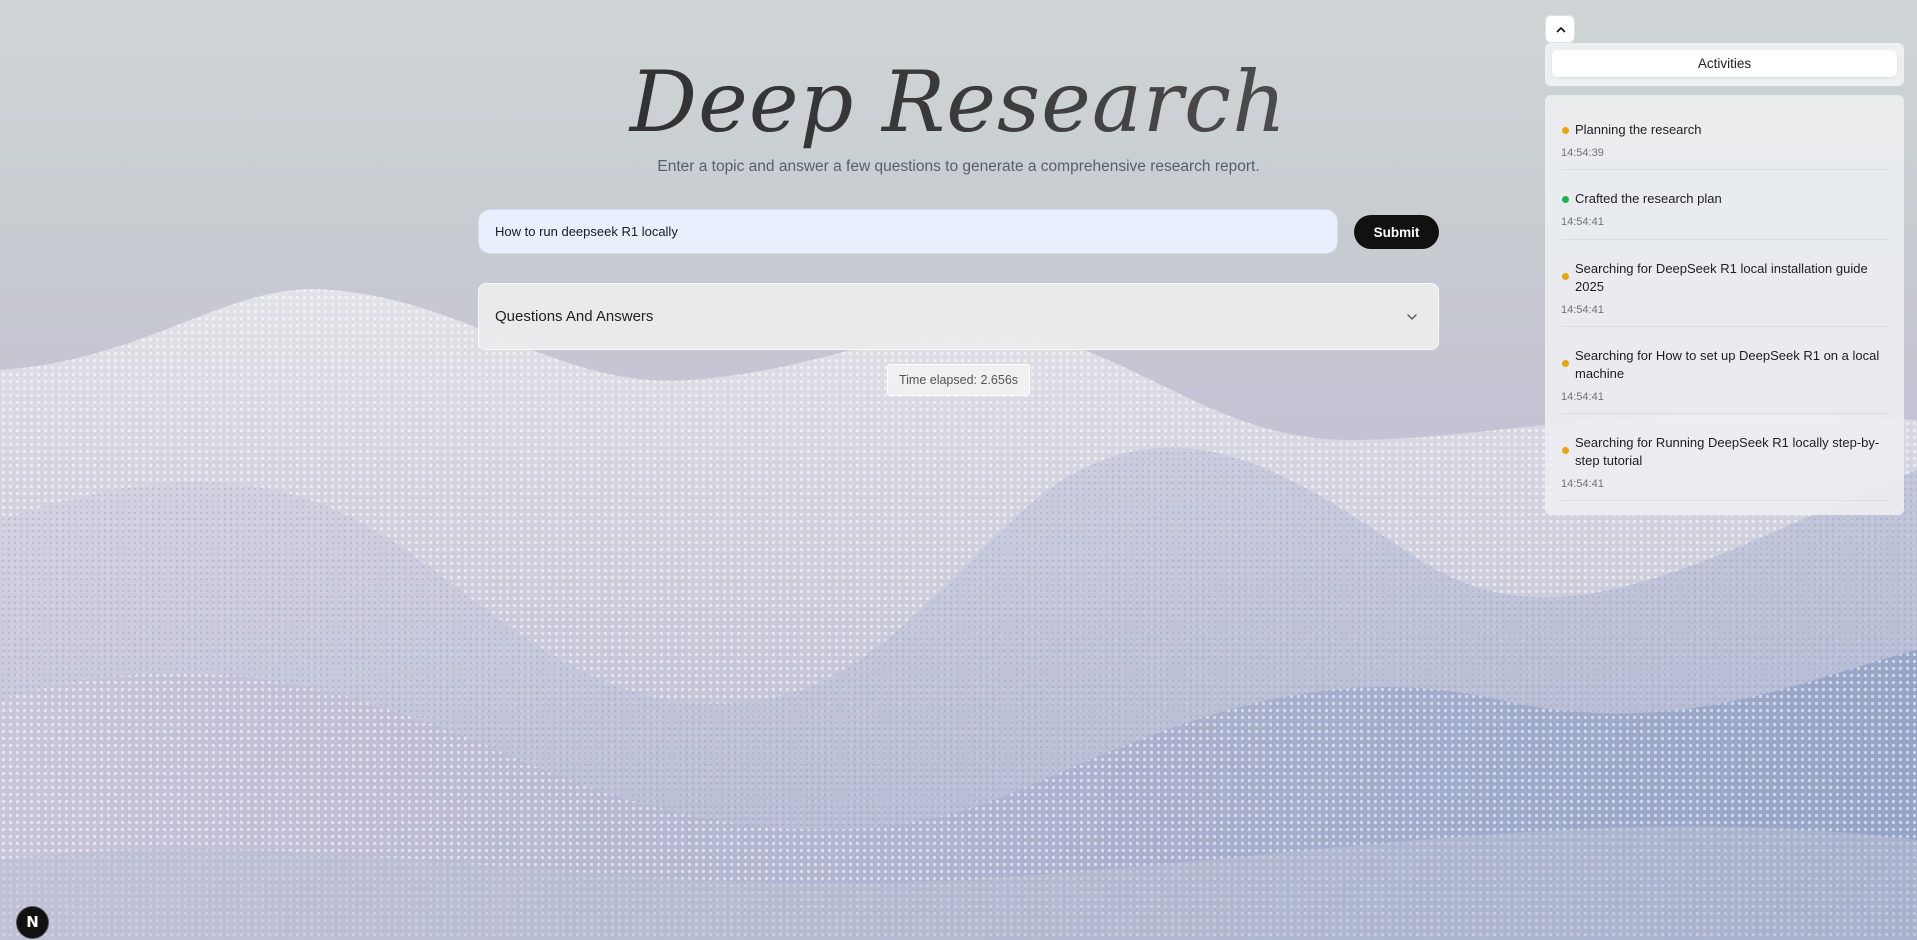 This screenshot has height=940, width=1917. What do you see at coordinates (32, 922) in the screenshot?
I see `nextjs-icon: N` at bounding box center [32, 922].